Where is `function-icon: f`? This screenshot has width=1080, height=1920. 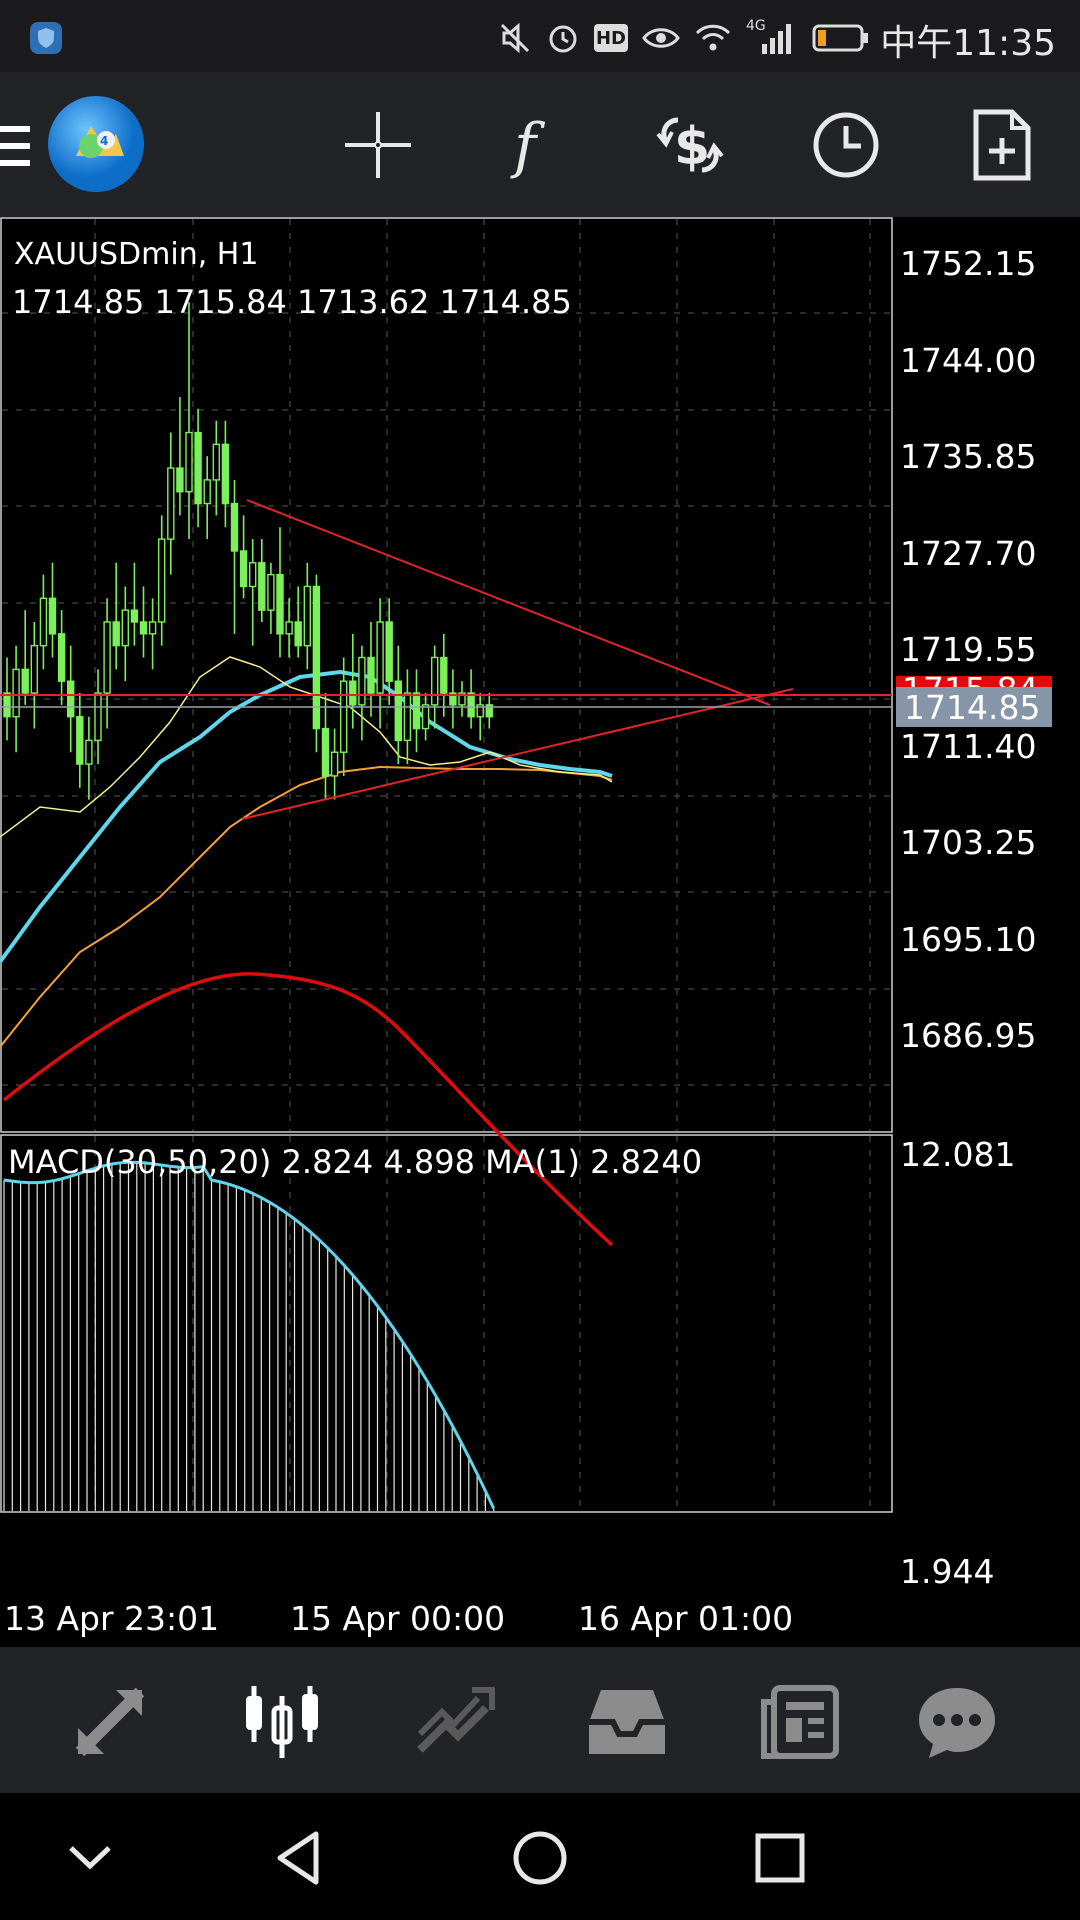 function-icon: f is located at coordinates (528, 145).